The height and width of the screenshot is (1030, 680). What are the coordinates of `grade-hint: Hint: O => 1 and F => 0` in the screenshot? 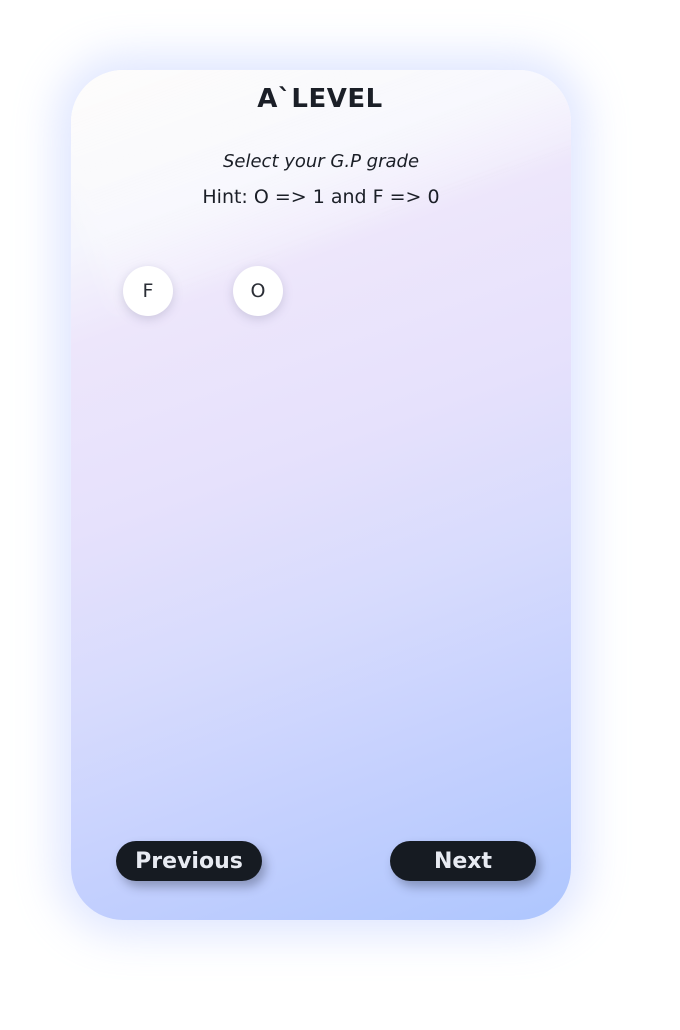 It's located at (321, 197).